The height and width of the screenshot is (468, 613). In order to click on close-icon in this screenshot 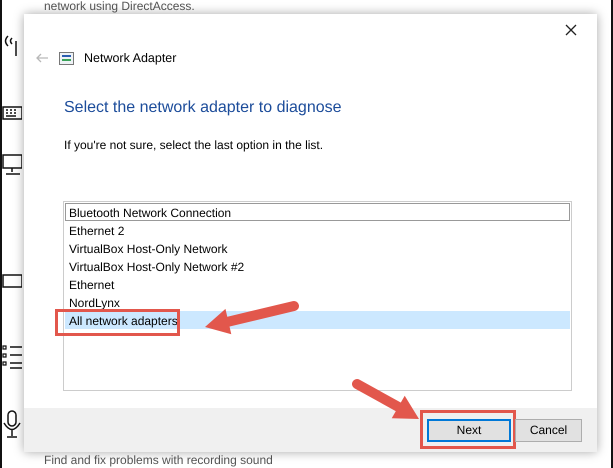, I will do `click(571, 30)`.